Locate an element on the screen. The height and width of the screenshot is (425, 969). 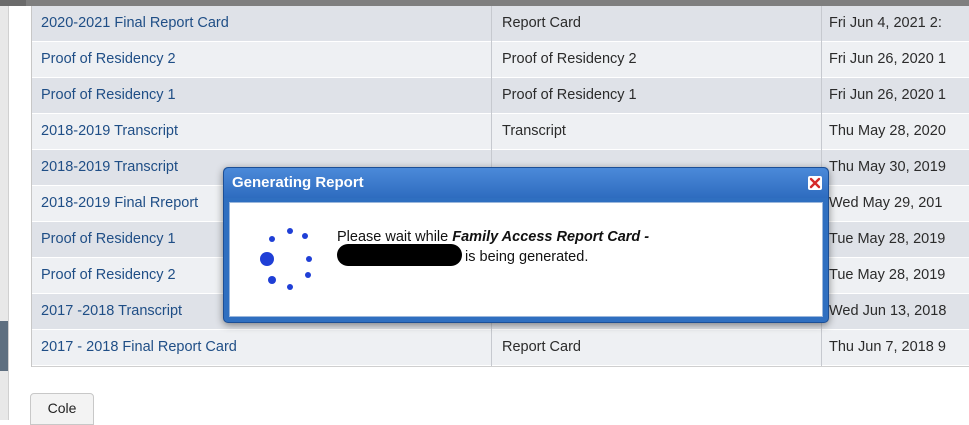
table-bottom-border is located at coordinates (500, 366).